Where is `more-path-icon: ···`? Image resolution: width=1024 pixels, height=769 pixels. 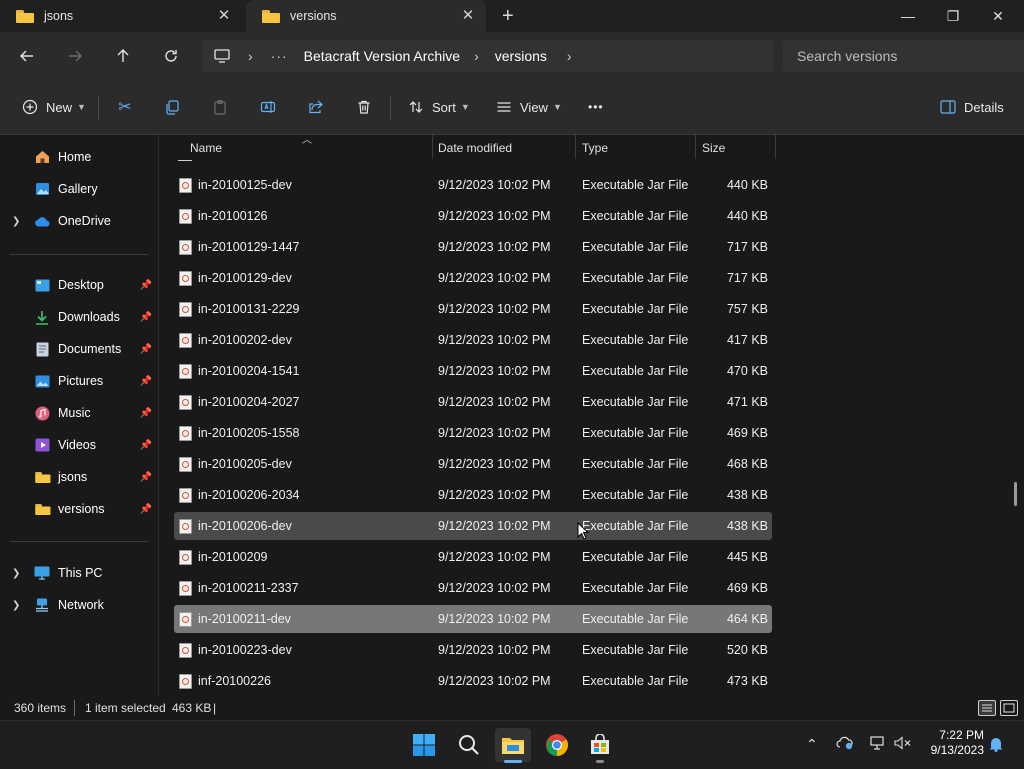
more-path-icon: ··· is located at coordinates (279, 56).